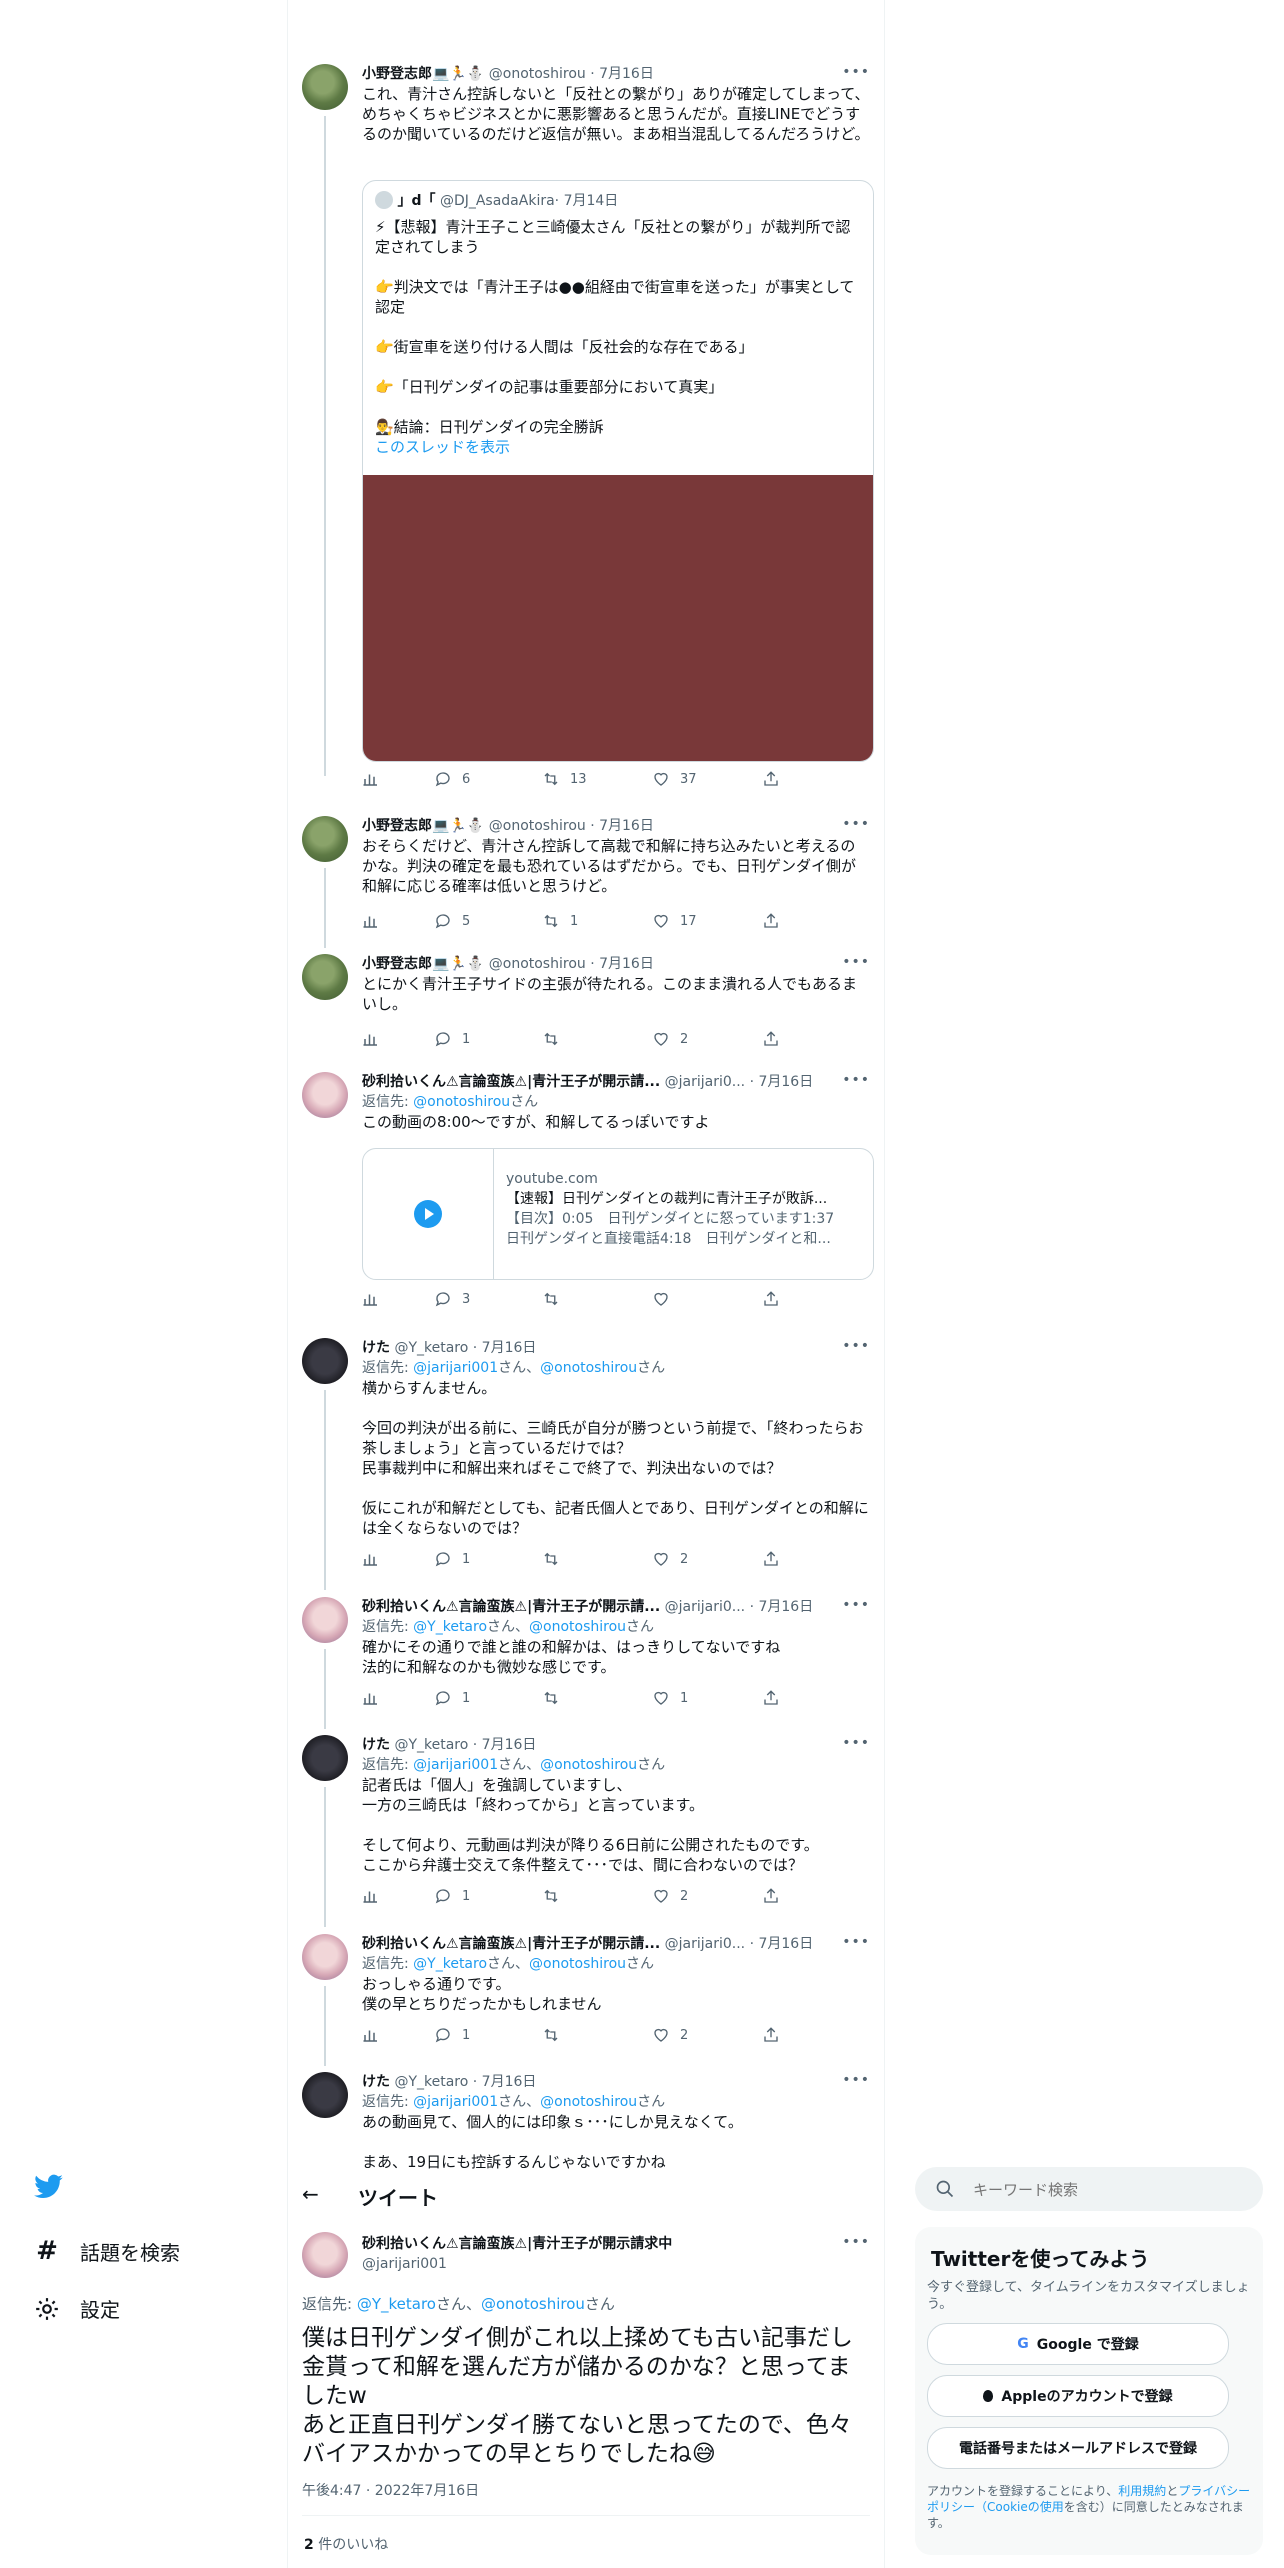 This screenshot has width=1284, height=2568. Describe the element at coordinates (1142, 2491) in the screenshot. I see `terms-link: 利用規約` at that location.